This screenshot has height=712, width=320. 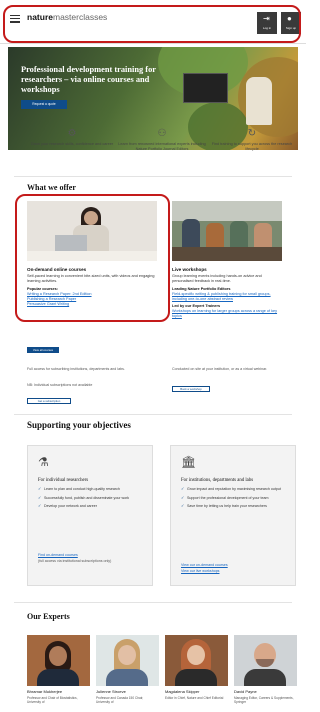 I want to click on lifecycle-icon: ↻, so click(x=252, y=133).